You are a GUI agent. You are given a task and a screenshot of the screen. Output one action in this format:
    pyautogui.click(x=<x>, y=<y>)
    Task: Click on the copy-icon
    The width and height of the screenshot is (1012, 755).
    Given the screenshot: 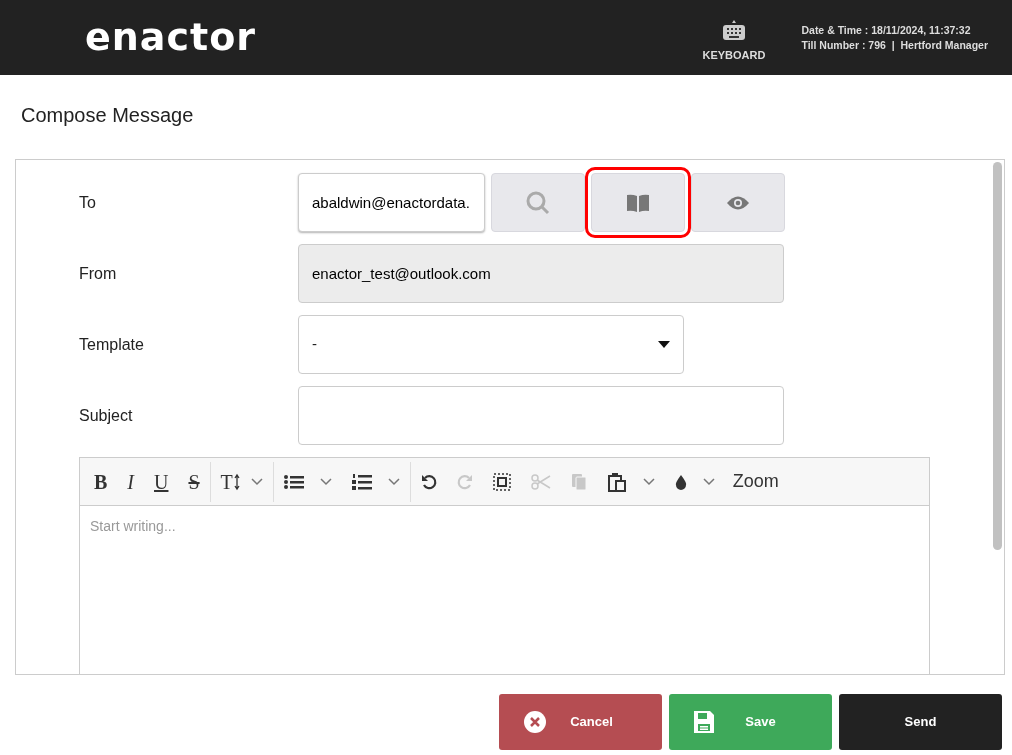 What is the action you would take?
    pyautogui.click(x=578, y=481)
    